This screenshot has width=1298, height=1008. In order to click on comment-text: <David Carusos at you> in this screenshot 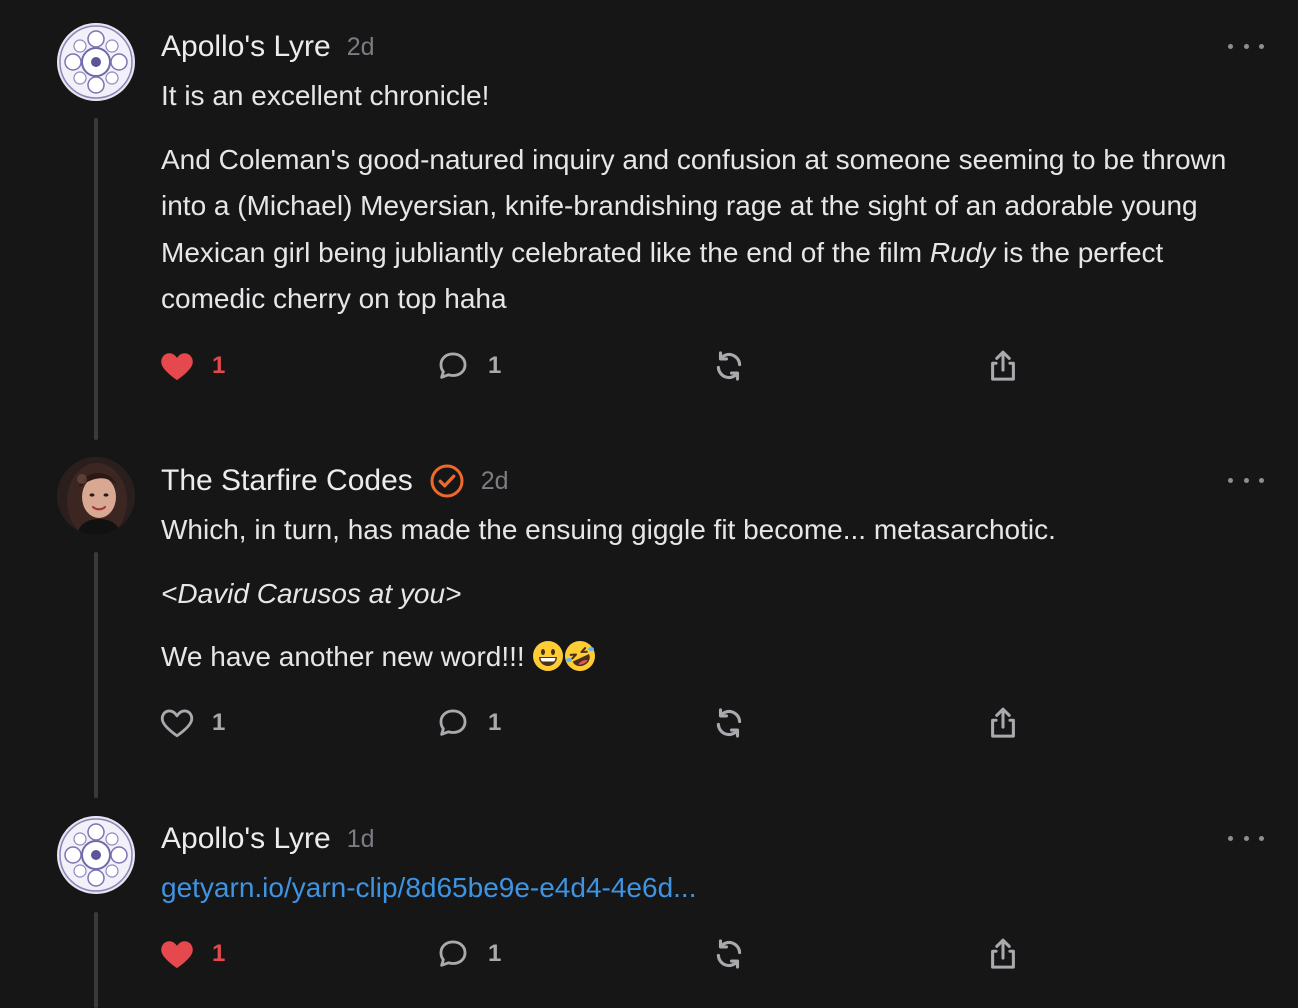, I will do `click(311, 593)`.